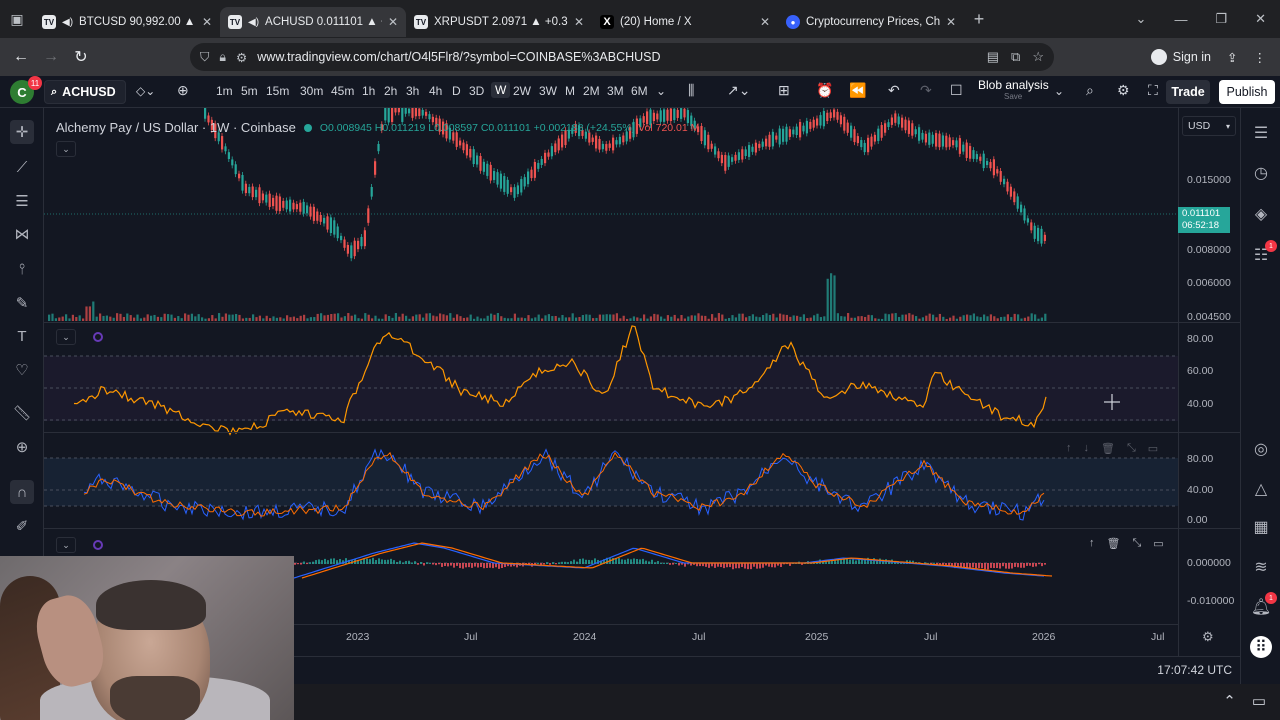  I want to click on sign-in-button: Sign in, so click(1180, 57).